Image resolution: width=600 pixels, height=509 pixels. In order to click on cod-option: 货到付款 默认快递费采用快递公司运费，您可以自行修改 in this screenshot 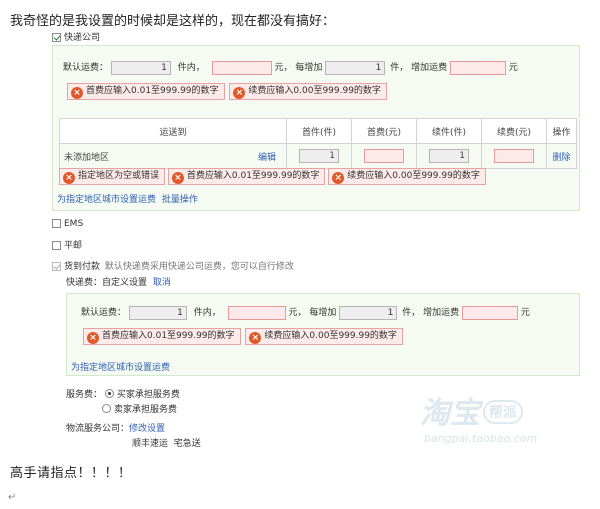, I will do `click(173, 265)`.